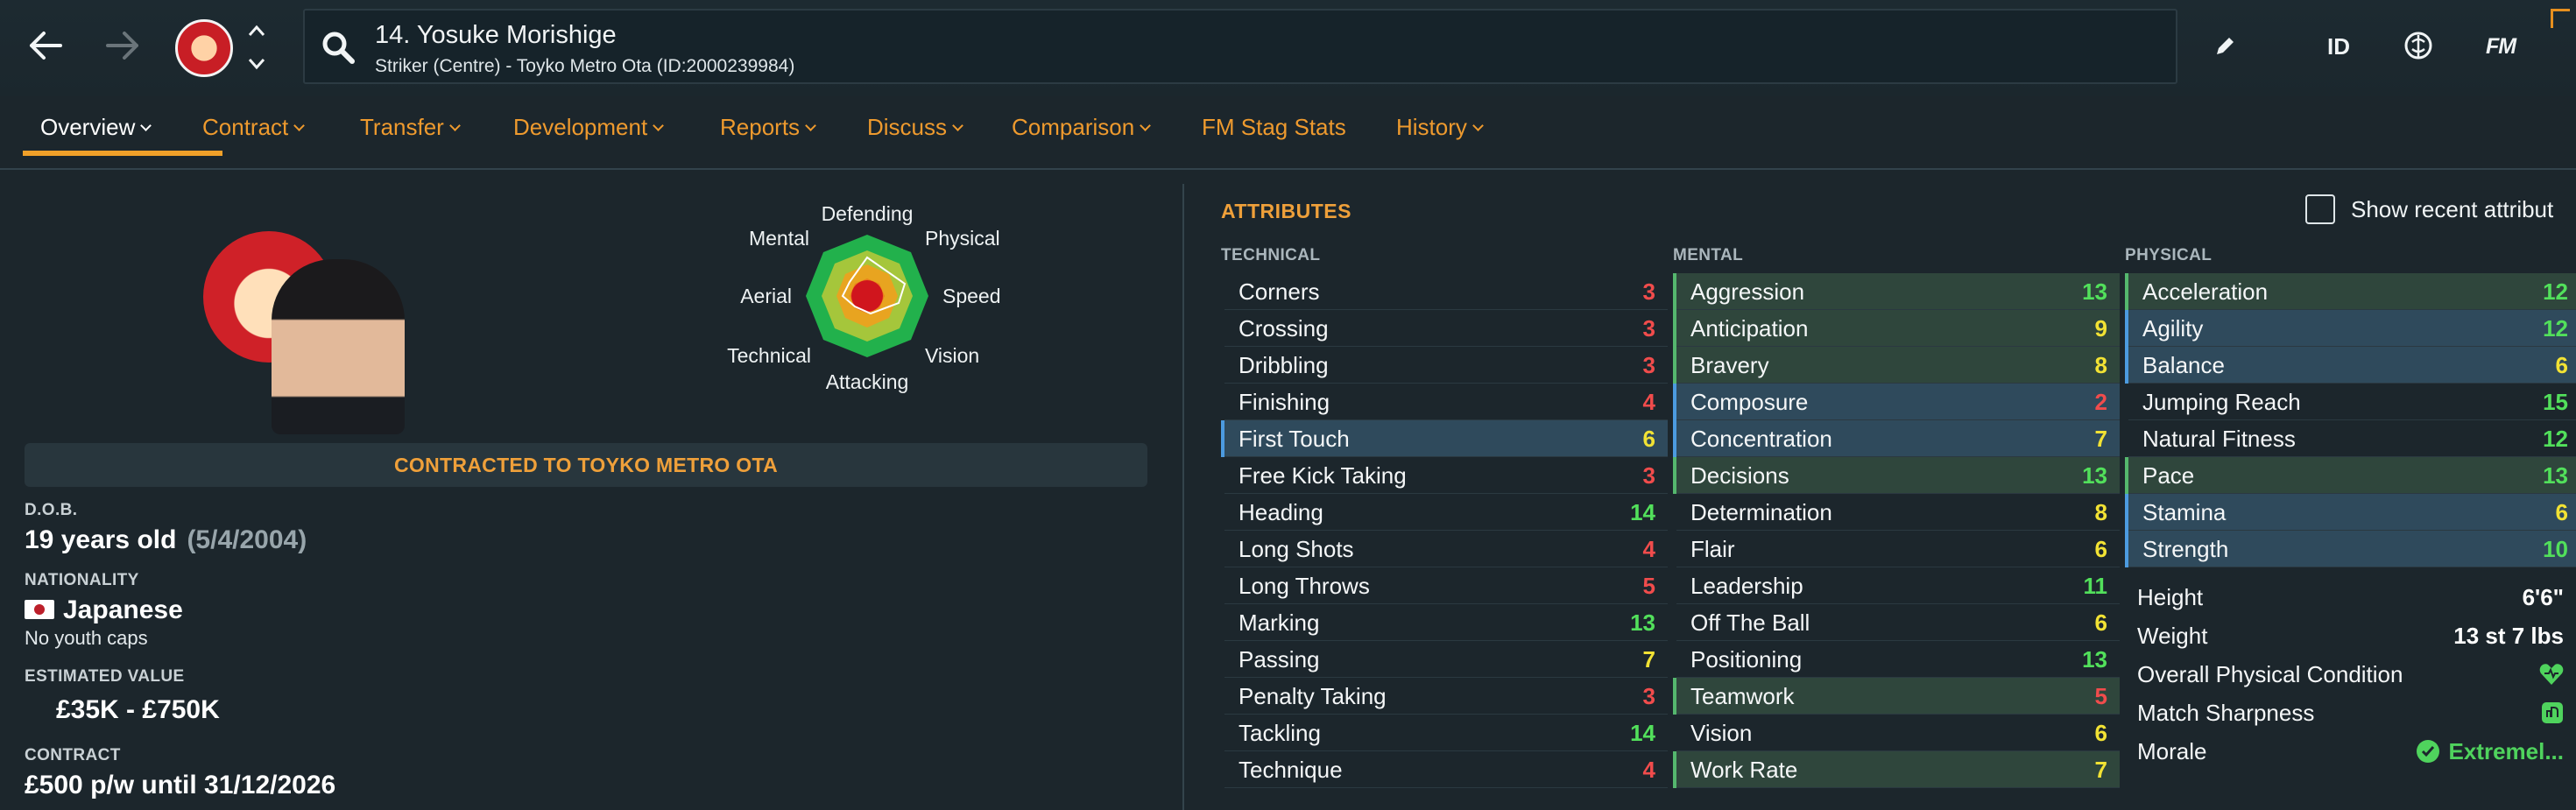 Image resolution: width=2576 pixels, height=810 pixels. Describe the element at coordinates (2350, 439) in the screenshot. I see `attribute-row-natural-fitness: Natural Fitness 12` at that location.